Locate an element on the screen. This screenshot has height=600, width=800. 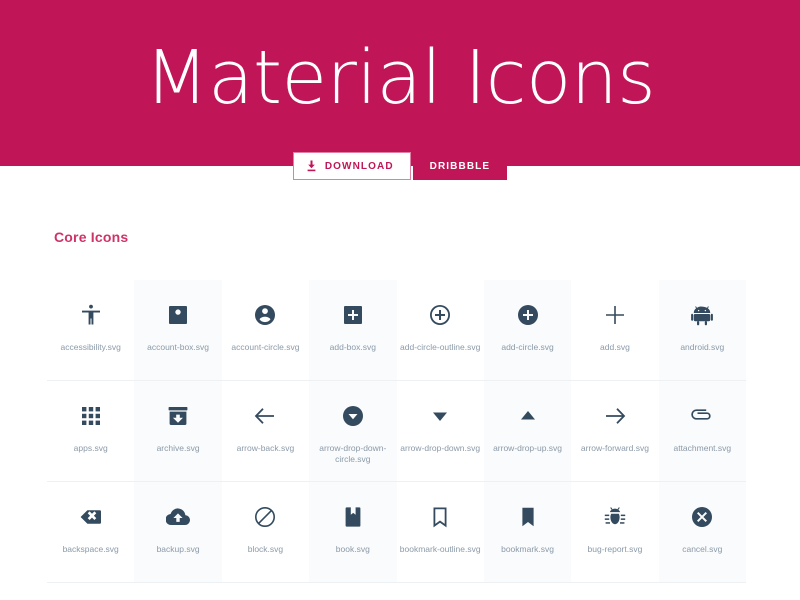
icon-label: archive.svg is located at coordinates (178, 448).